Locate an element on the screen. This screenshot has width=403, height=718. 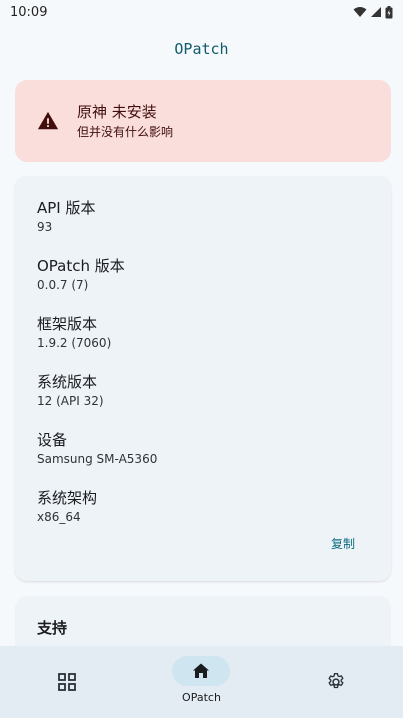
warning-subtitle: 但并没有什么影响 is located at coordinates (125, 131).